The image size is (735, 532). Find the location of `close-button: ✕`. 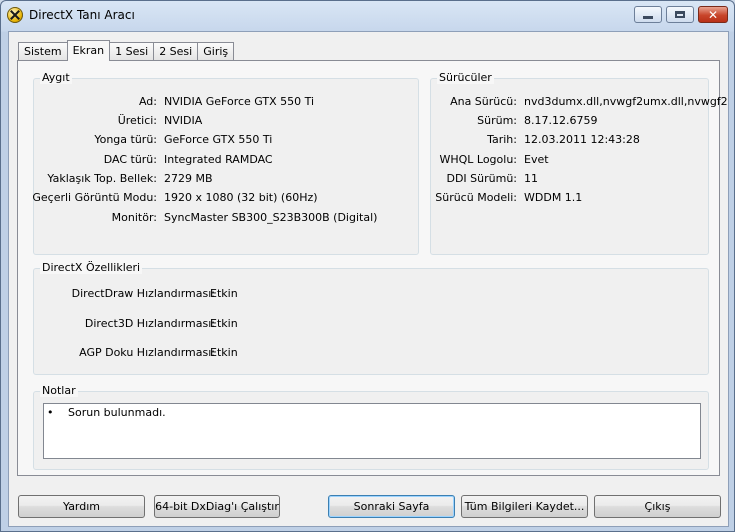

close-button: ✕ is located at coordinates (713, 14).